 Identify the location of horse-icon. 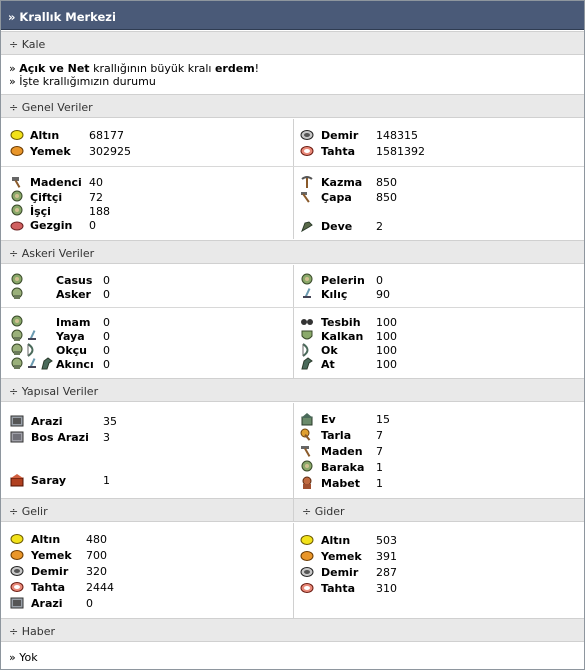
(47, 363).